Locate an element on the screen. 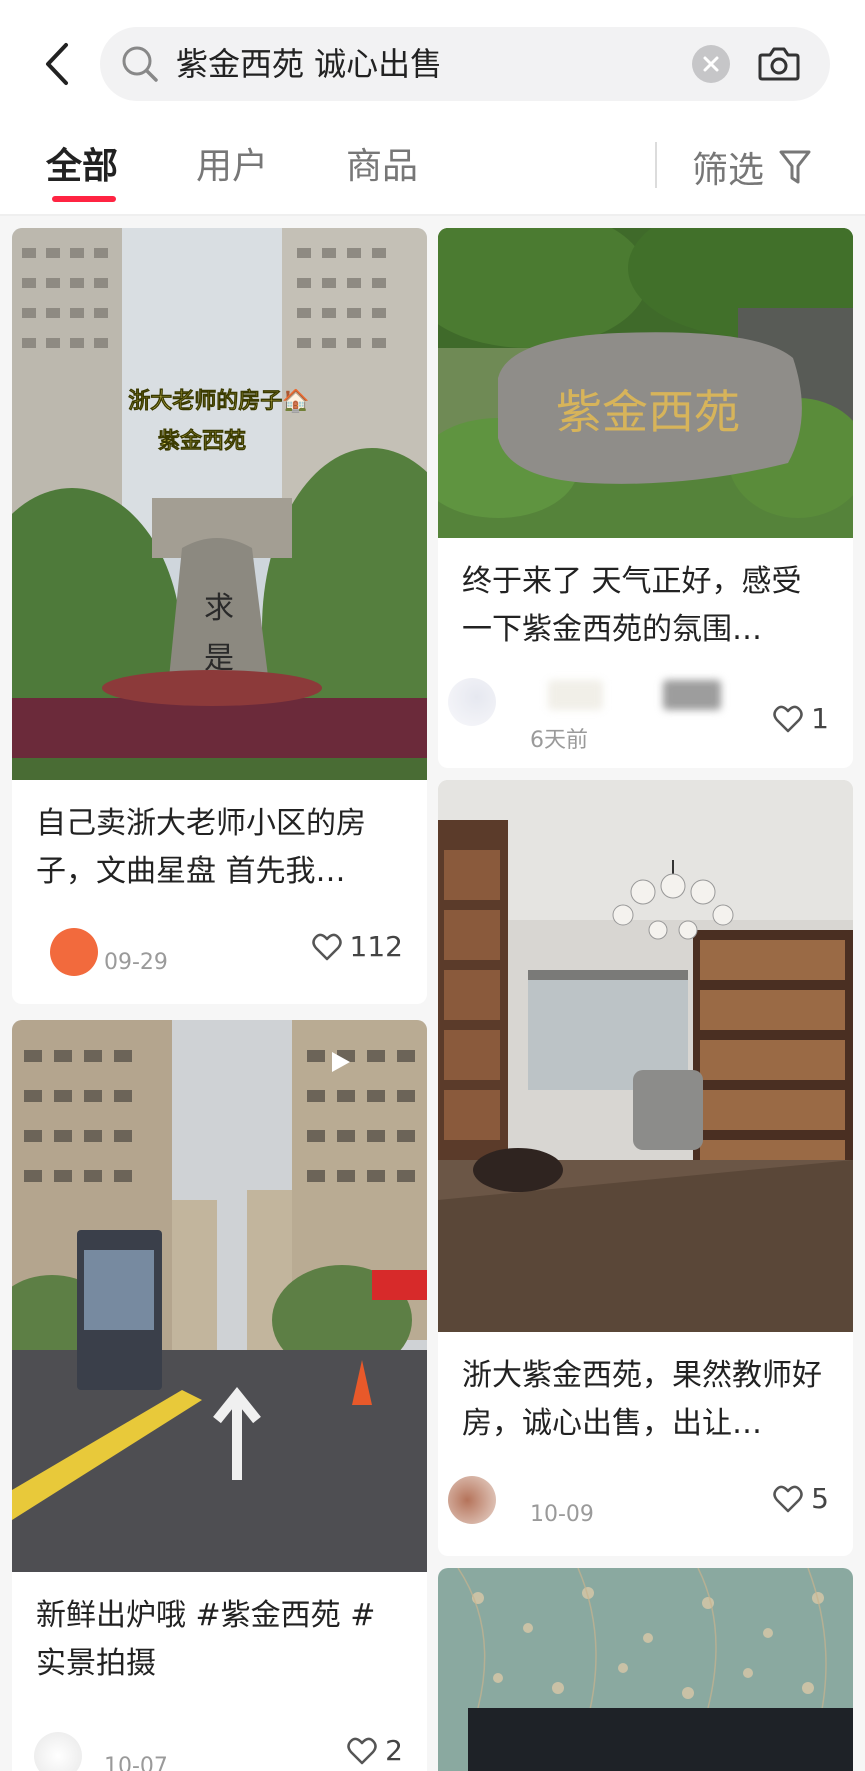 Image resolution: width=865 pixels, height=1771 pixels. tab-all: 全部 is located at coordinates (82, 167).